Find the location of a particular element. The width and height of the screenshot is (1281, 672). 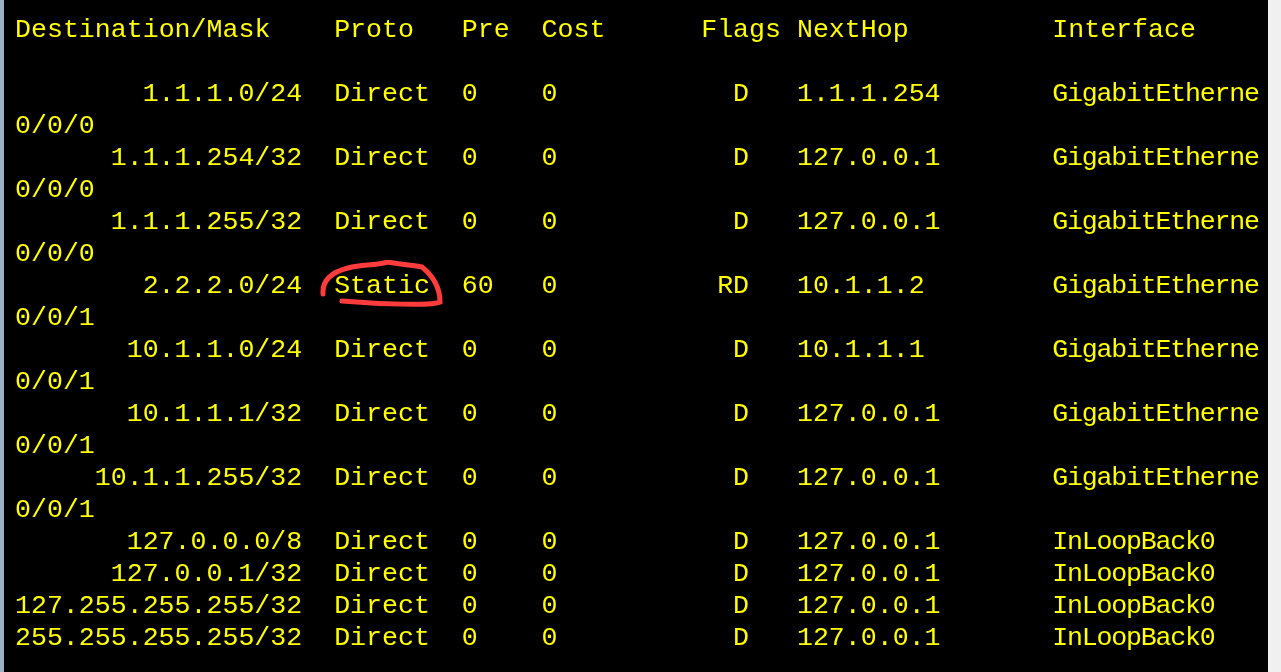

column-header: Proto is located at coordinates (374, 30).